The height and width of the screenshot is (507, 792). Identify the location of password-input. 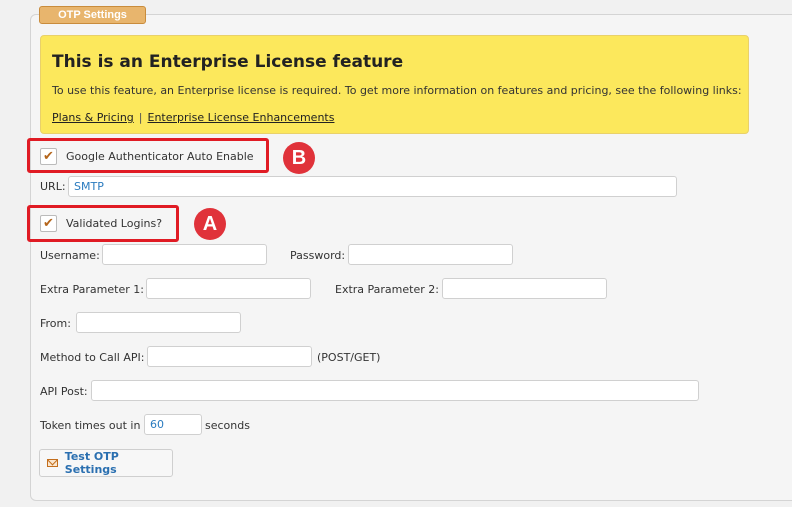
(430, 254).